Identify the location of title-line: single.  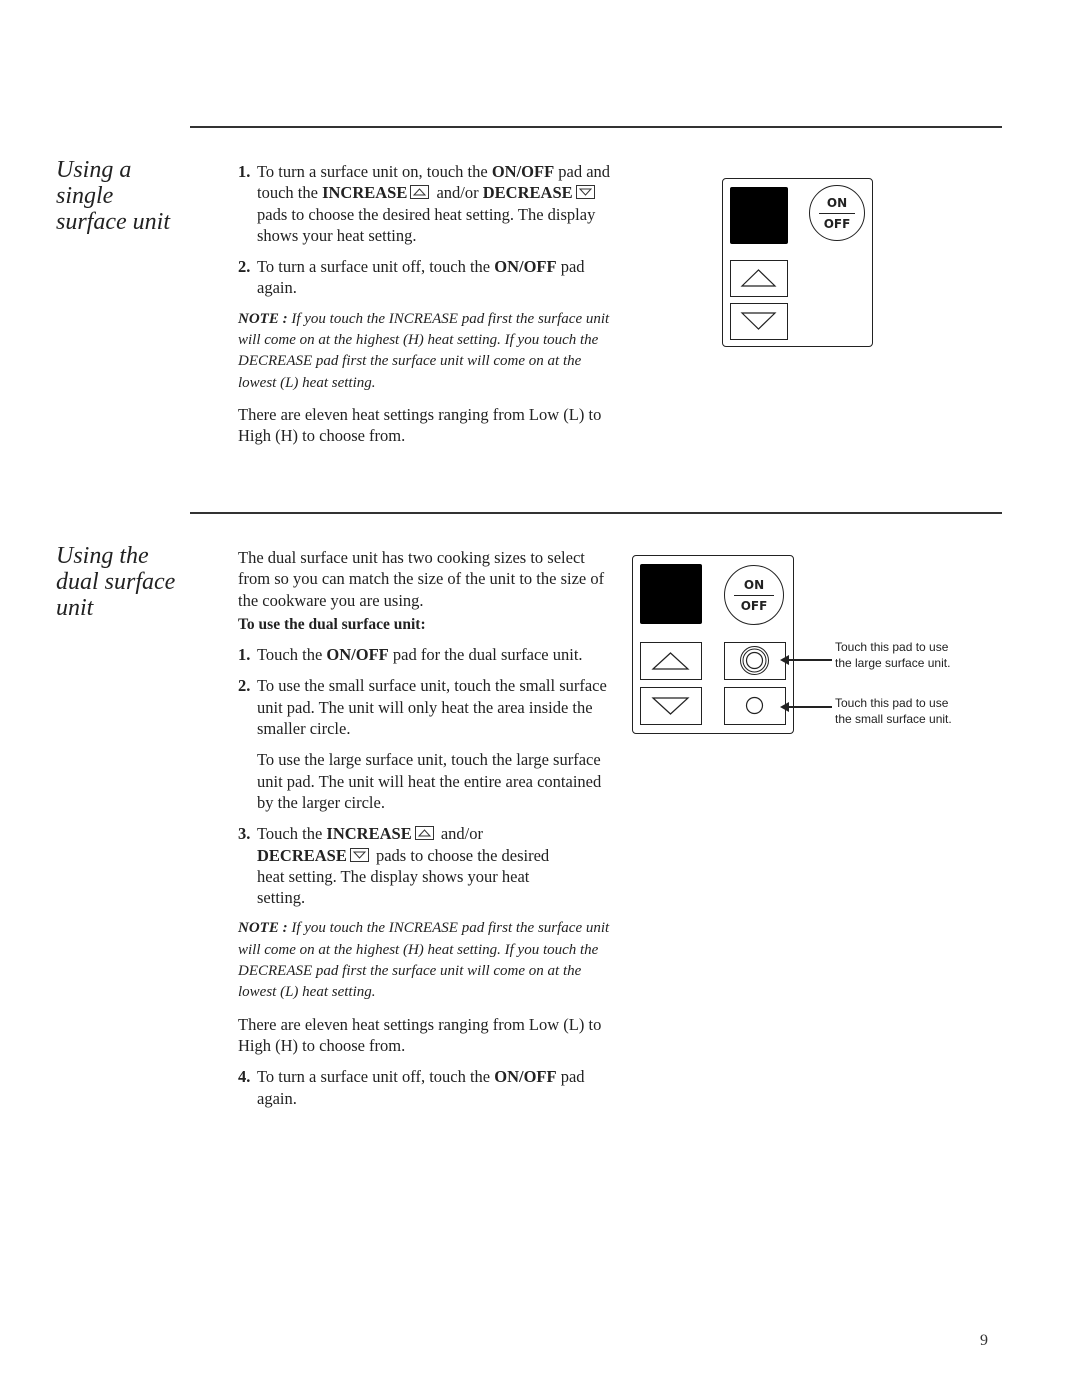
(85, 196).